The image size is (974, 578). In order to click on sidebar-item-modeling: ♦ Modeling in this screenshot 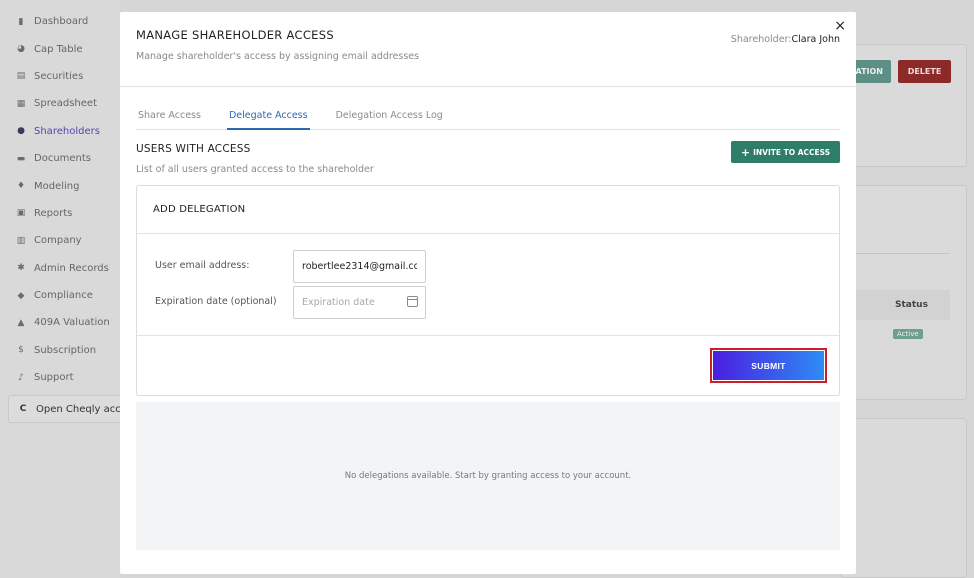, I will do `click(60, 185)`.